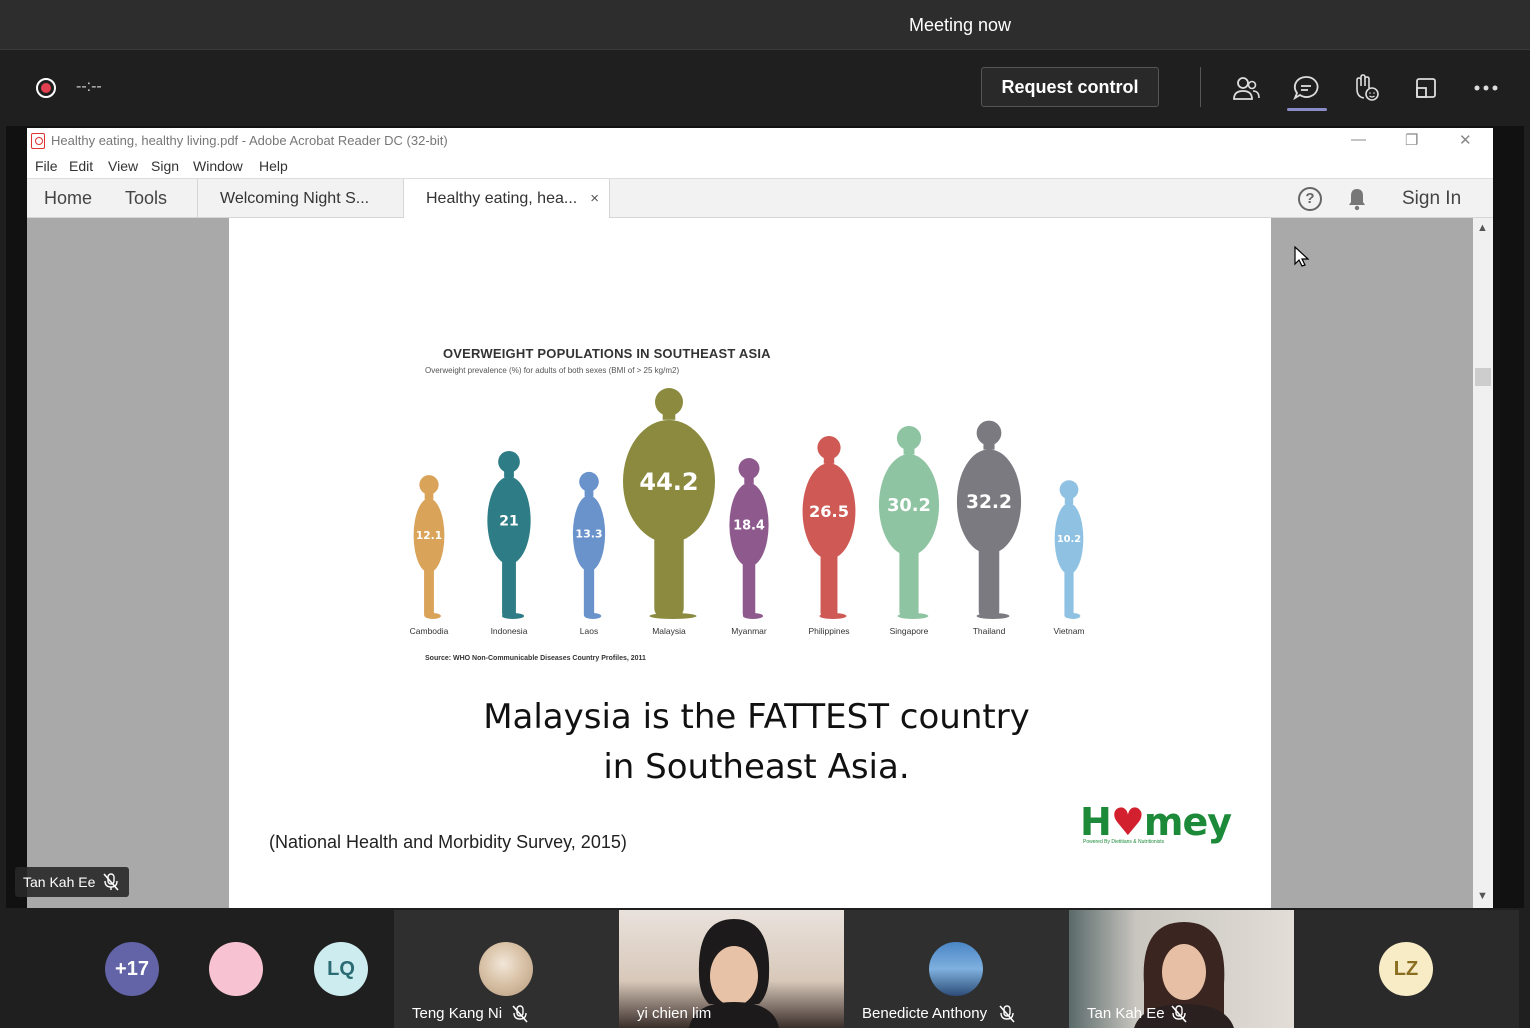 This screenshot has height=1028, width=1530. I want to click on data-label: 12.1, so click(429, 536).